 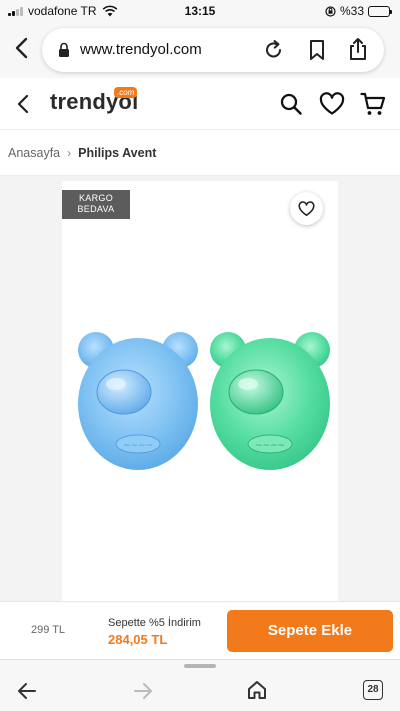 What do you see at coordinates (213, 50) in the screenshot?
I see `address-field: www.trendyol.com` at bounding box center [213, 50].